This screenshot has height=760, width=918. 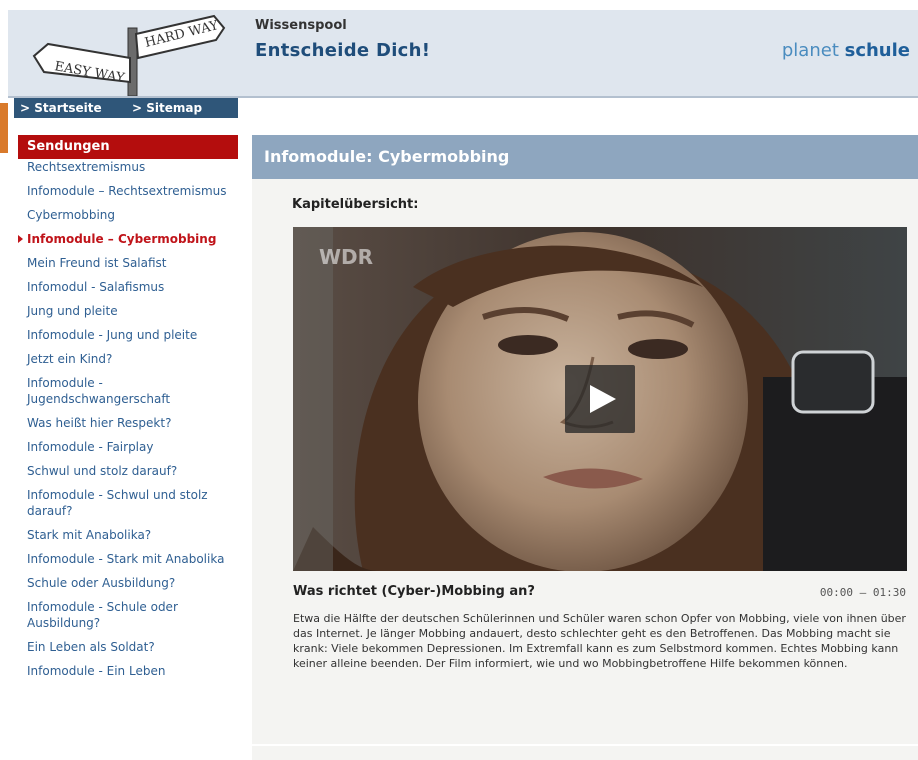 What do you see at coordinates (128, 239) in the screenshot?
I see `sidebar-item: Infomodule – Cybermobbing` at bounding box center [128, 239].